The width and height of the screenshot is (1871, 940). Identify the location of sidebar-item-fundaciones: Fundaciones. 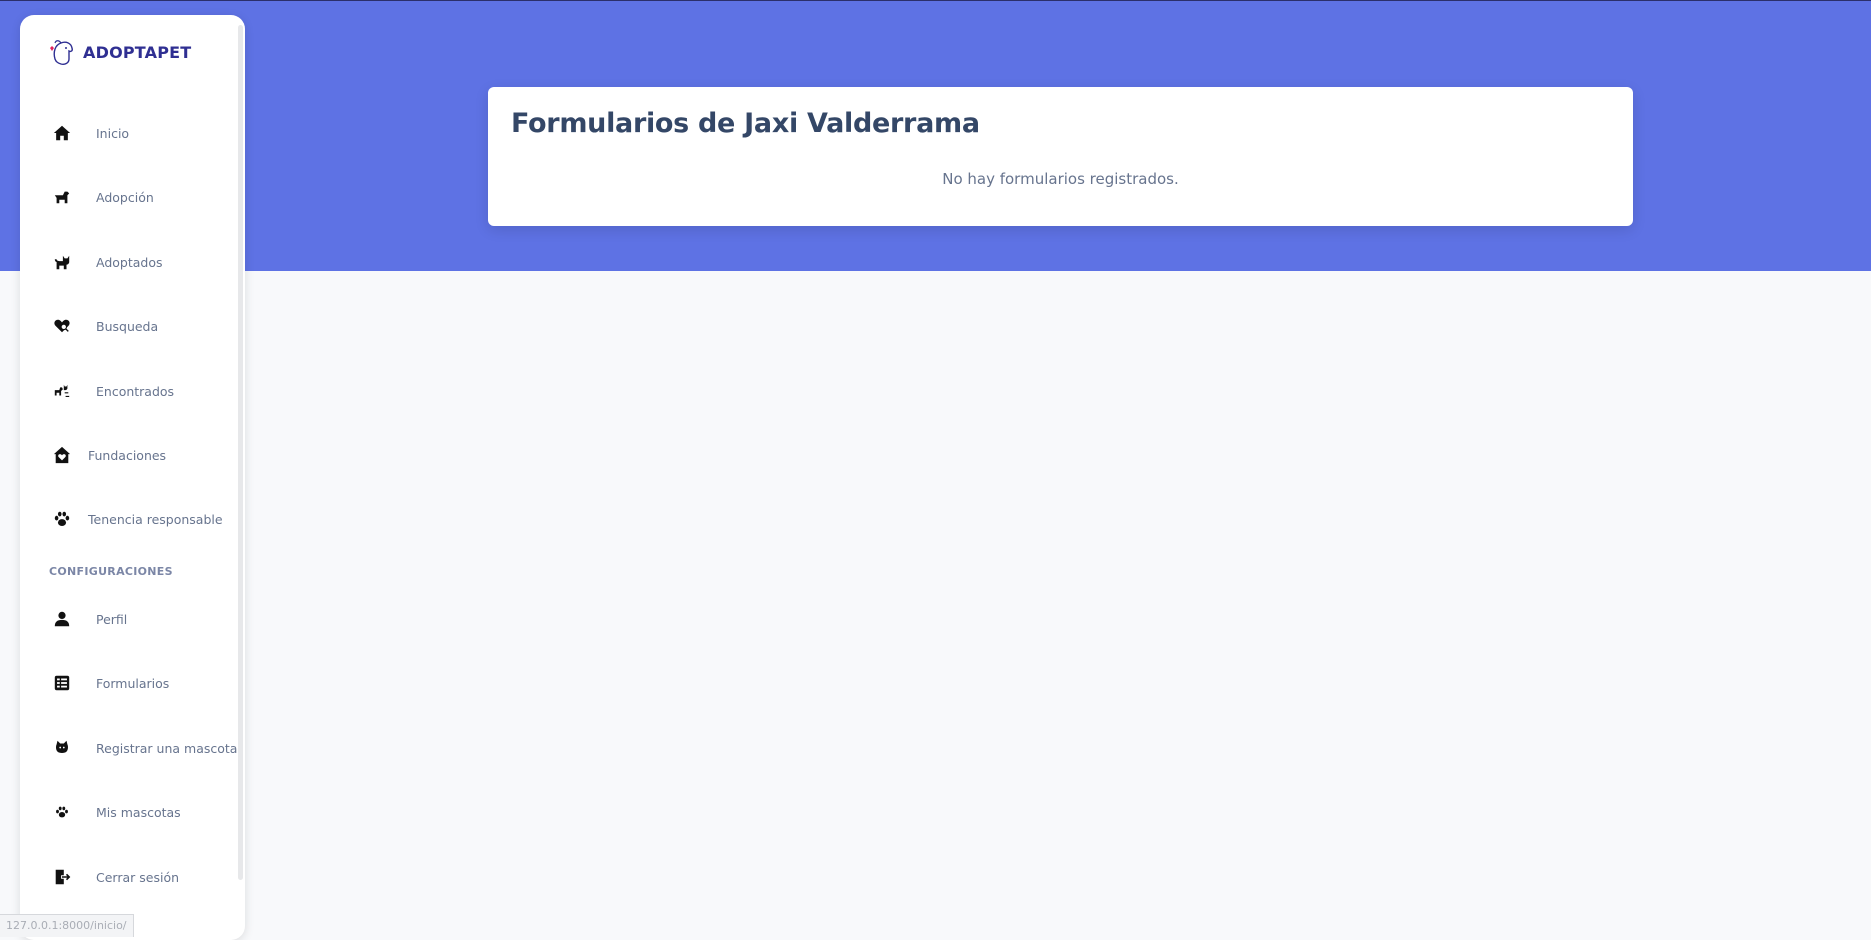
(130, 455).